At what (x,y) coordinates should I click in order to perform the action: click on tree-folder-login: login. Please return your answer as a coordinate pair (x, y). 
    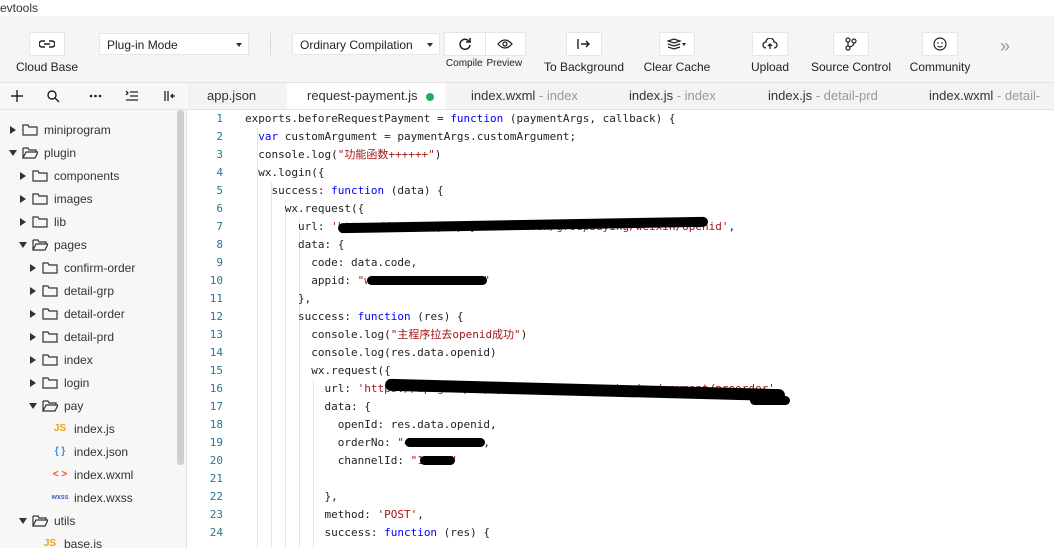
    Looking at the image, I should click on (58, 382).